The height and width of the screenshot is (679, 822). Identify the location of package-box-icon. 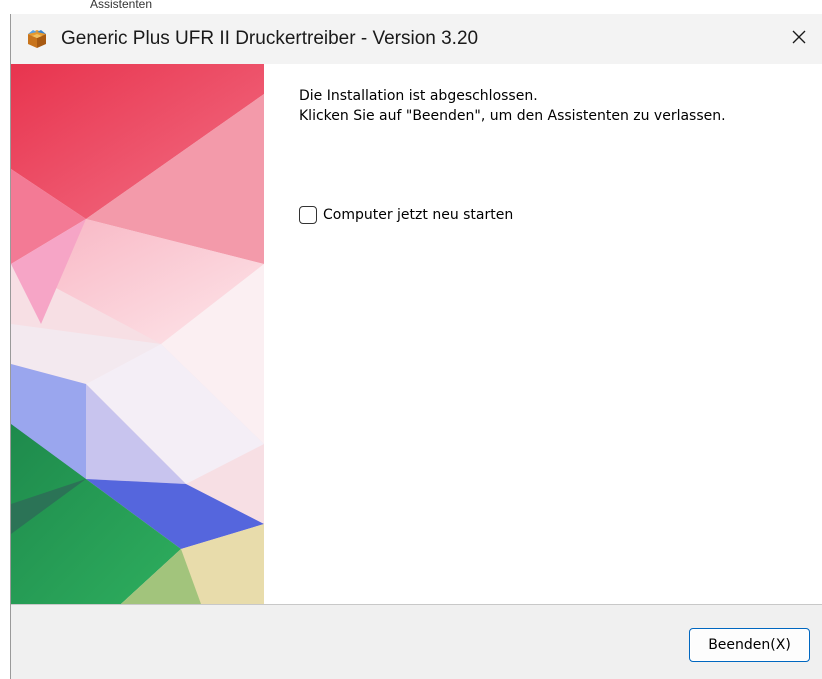
(37, 39).